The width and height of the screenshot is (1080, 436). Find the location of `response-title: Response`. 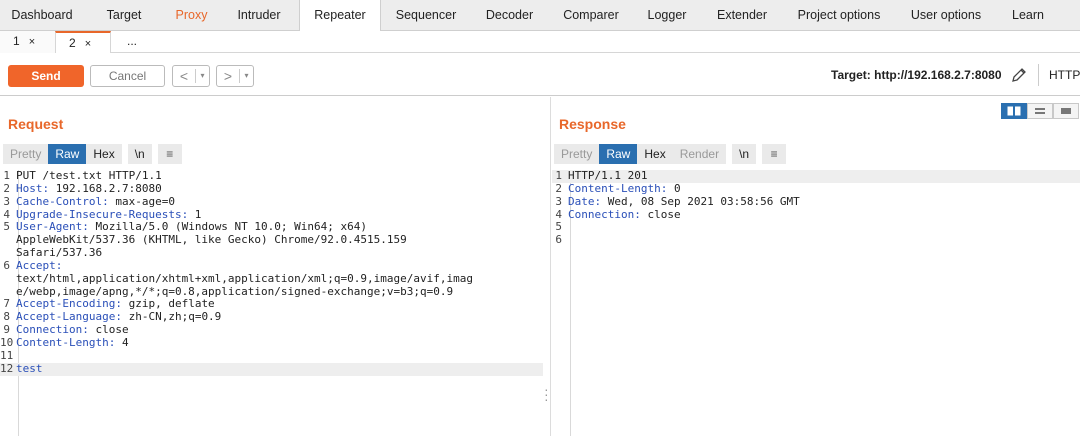

response-title: Response is located at coordinates (592, 124).